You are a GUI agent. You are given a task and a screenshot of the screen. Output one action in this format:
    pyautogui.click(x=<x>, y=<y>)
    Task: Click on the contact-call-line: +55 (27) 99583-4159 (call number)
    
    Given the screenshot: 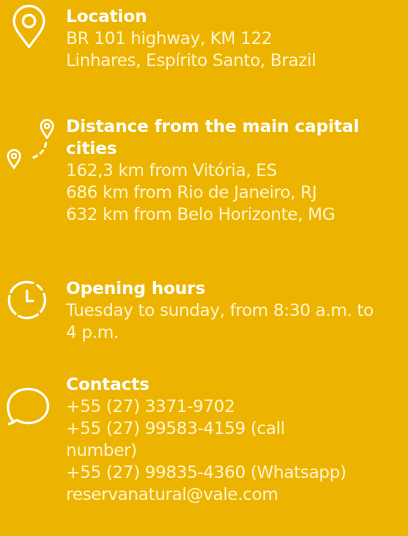 What is the action you would take?
    pyautogui.click(x=201, y=440)
    